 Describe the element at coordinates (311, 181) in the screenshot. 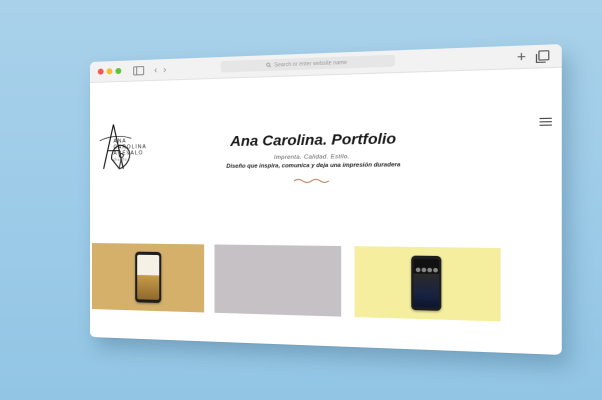

I see `wave-divider-icon` at that location.